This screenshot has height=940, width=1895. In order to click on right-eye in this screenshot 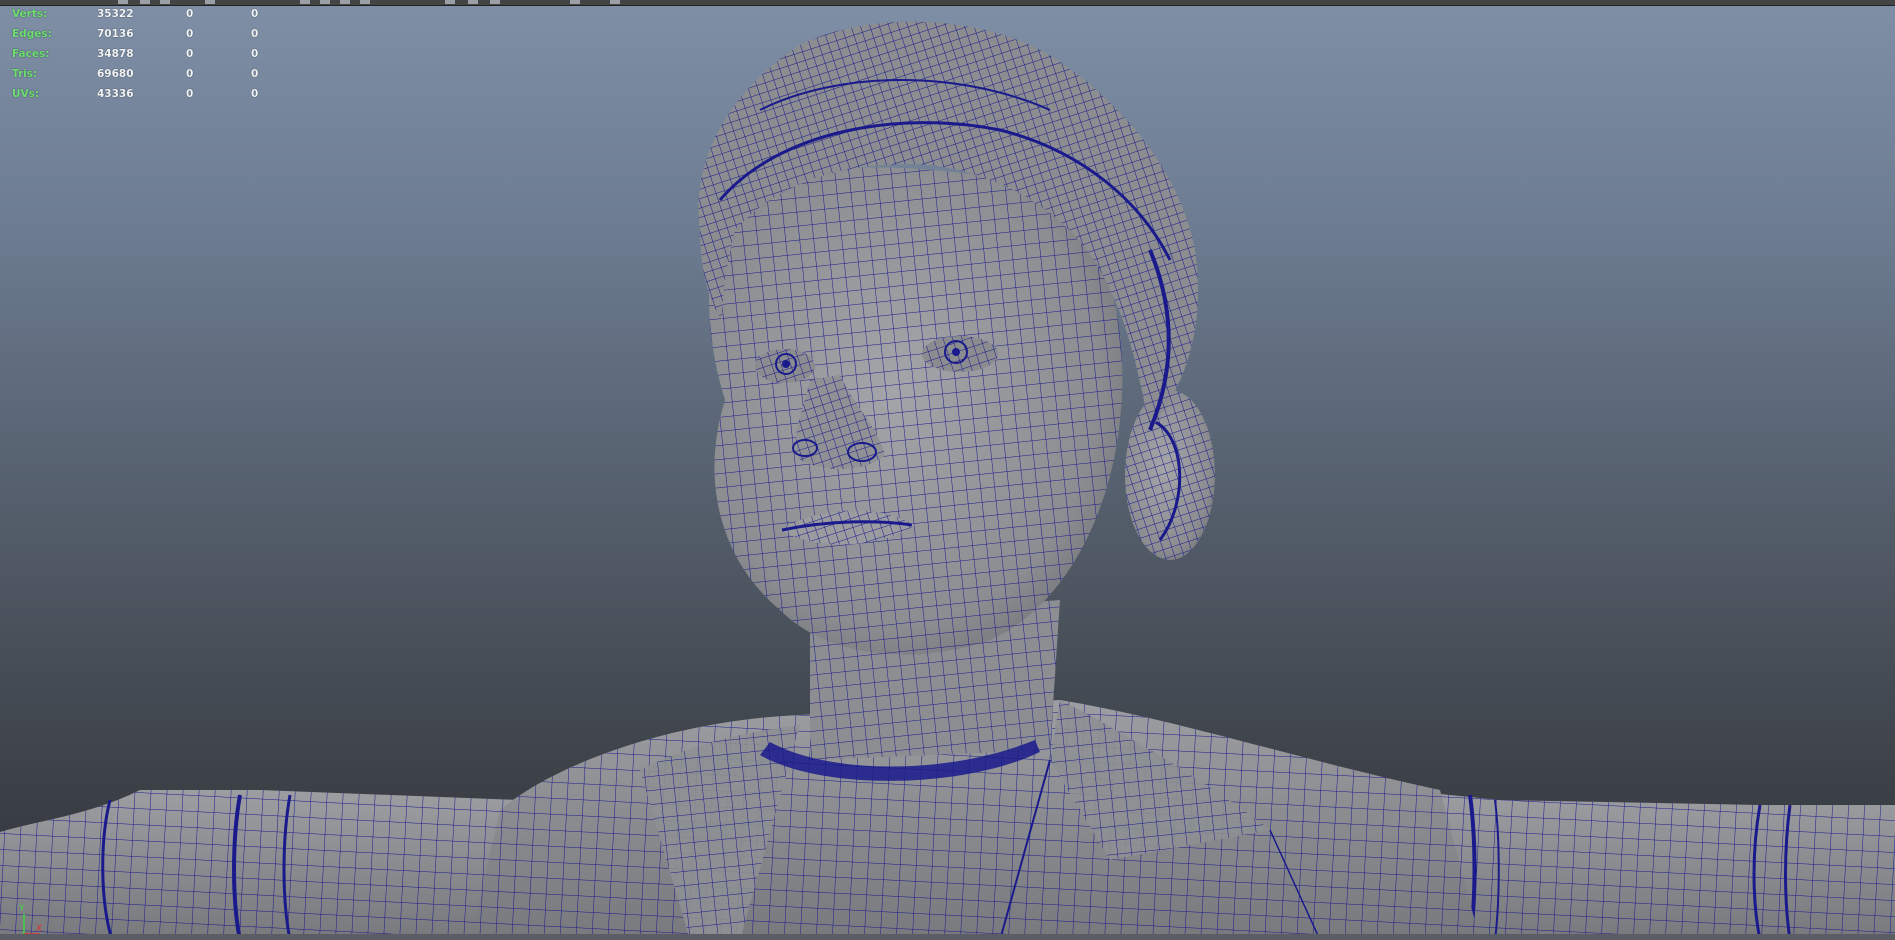, I will do `click(960, 354)`.